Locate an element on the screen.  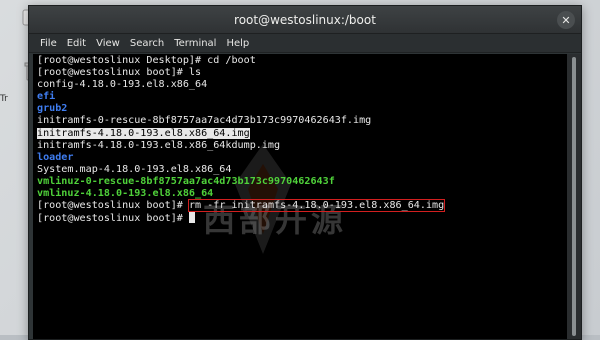
close-button: ✕ is located at coordinates (566, 20).